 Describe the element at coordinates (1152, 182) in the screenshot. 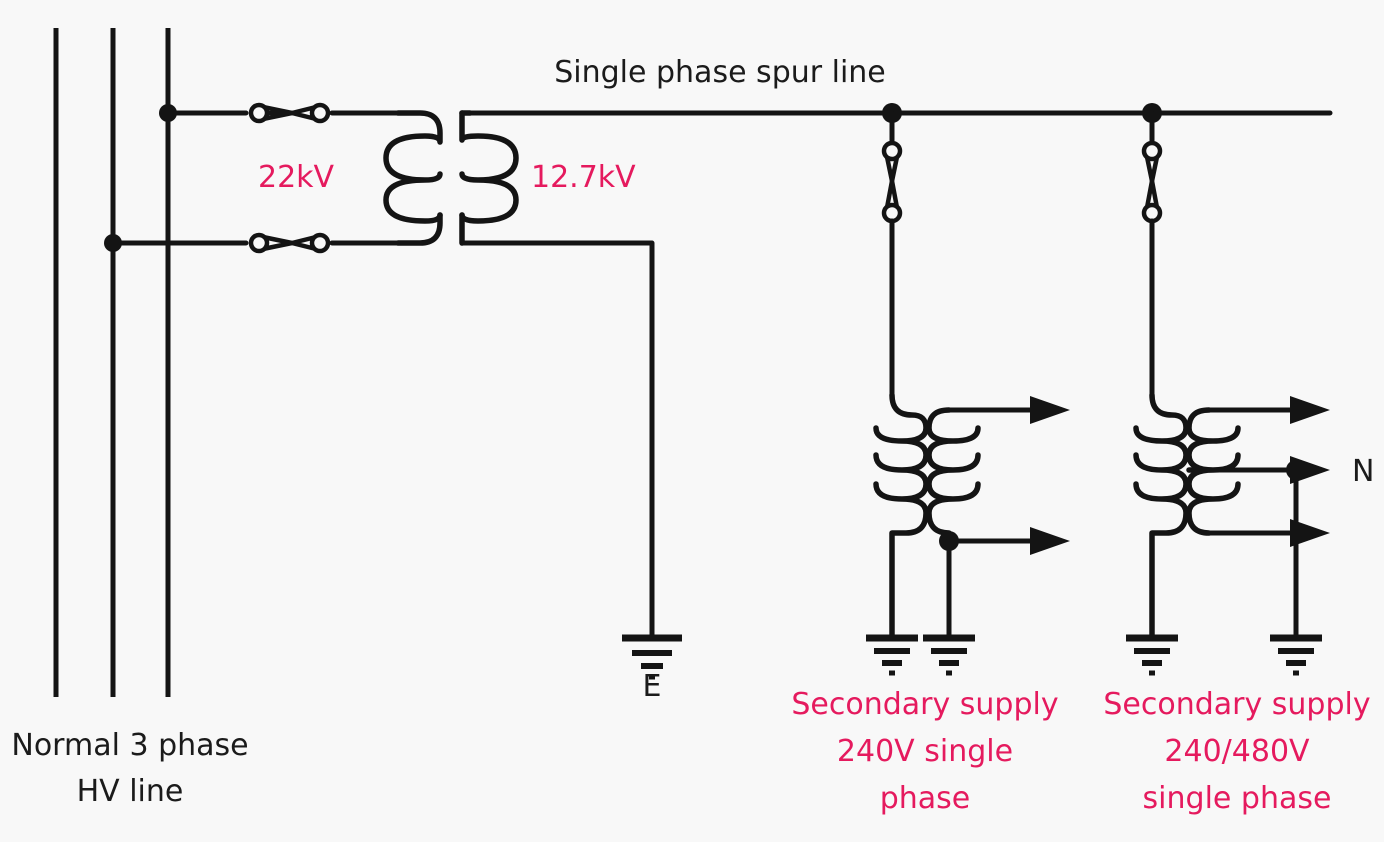

I see `fuse-icon-drop-b` at that location.